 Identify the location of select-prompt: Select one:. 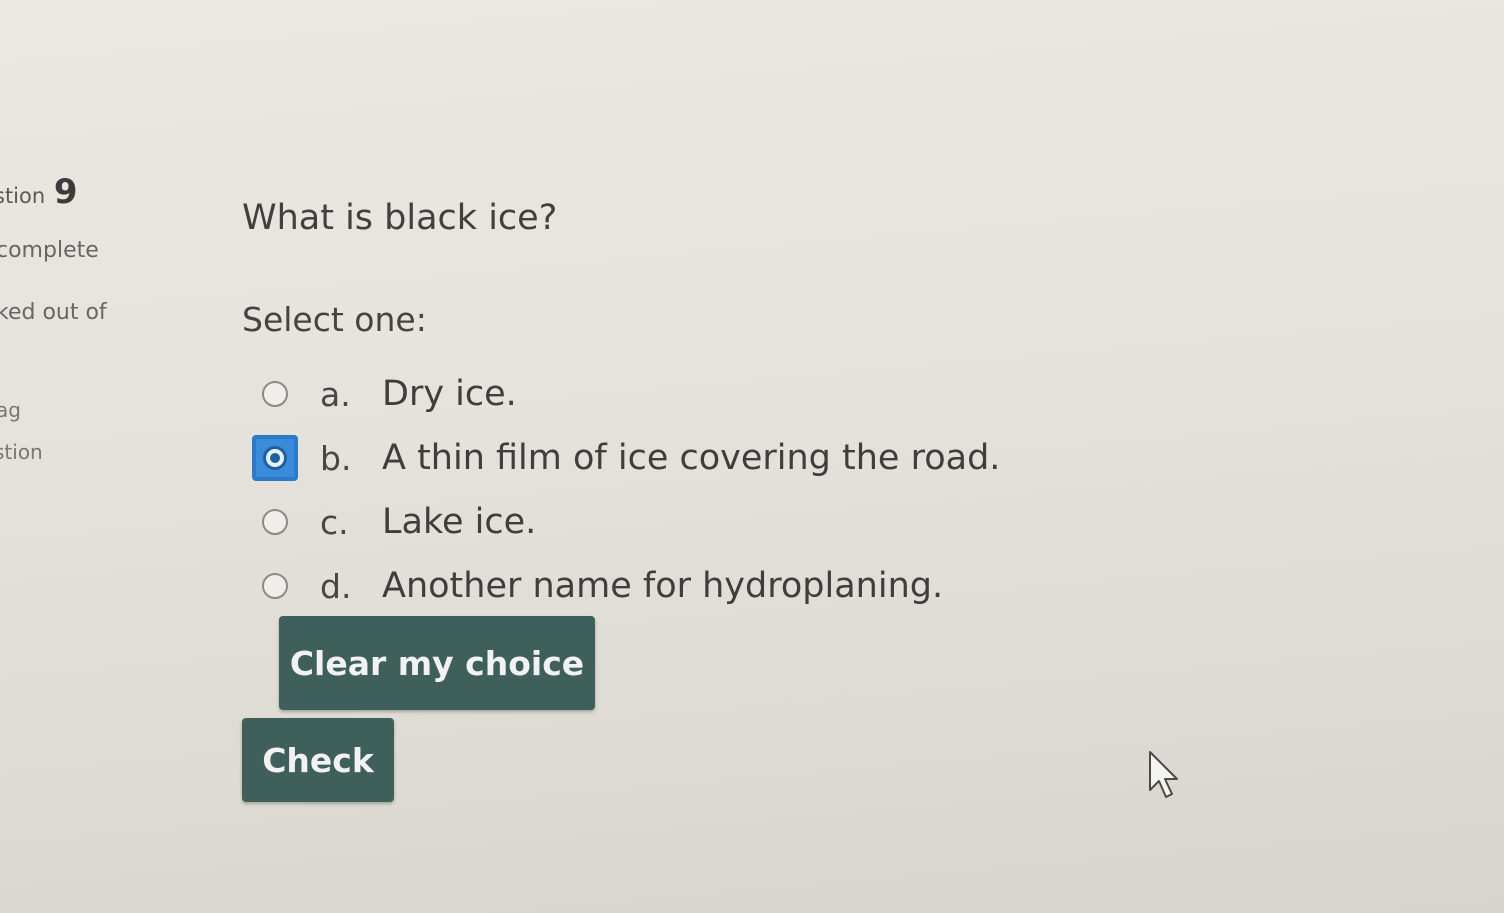
(334, 319).